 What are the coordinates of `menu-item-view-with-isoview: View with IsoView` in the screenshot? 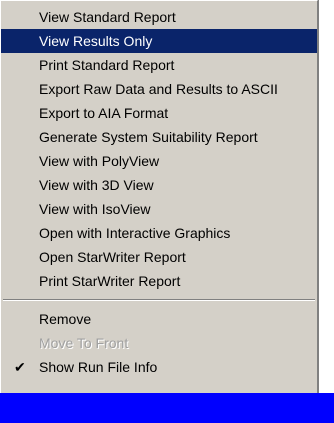 It's located at (159, 209).